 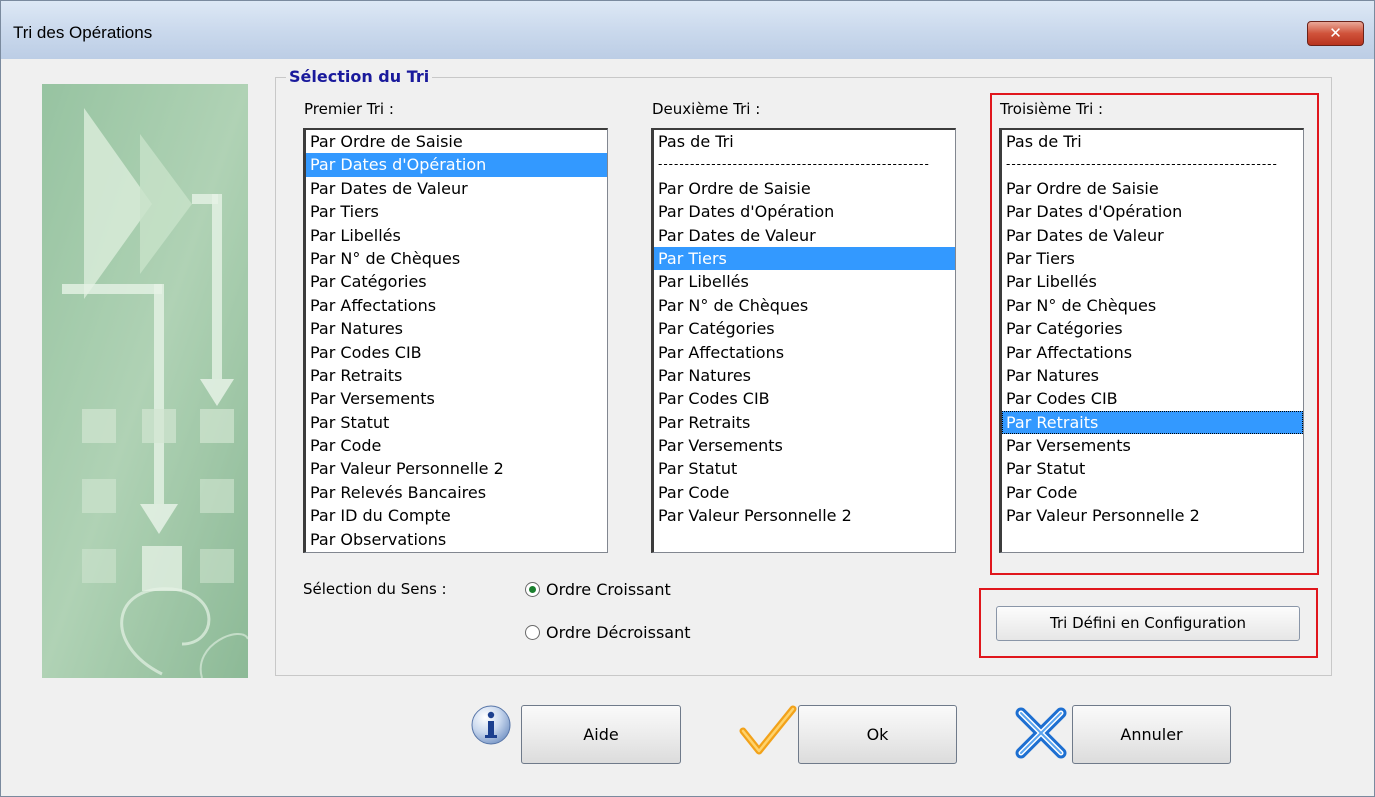 What do you see at coordinates (1148, 623) in the screenshot?
I see `config-sort-button: Tri Défini en Configuration` at bounding box center [1148, 623].